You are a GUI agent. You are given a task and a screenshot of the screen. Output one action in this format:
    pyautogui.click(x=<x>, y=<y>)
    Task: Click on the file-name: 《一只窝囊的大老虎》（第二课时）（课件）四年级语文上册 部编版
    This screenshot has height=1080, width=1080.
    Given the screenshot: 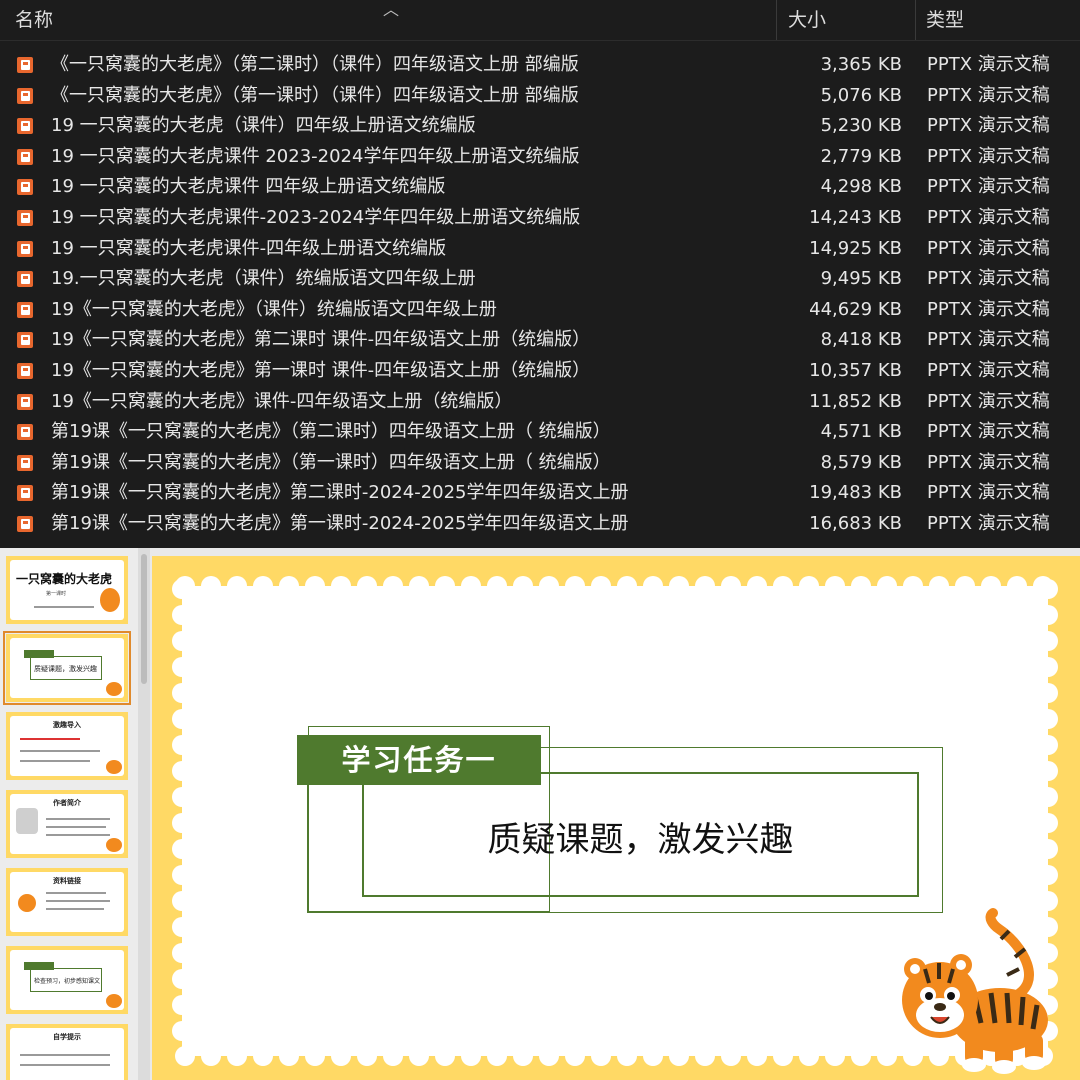 What is the action you would take?
    pyautogui.click(x=315, y=64)
    